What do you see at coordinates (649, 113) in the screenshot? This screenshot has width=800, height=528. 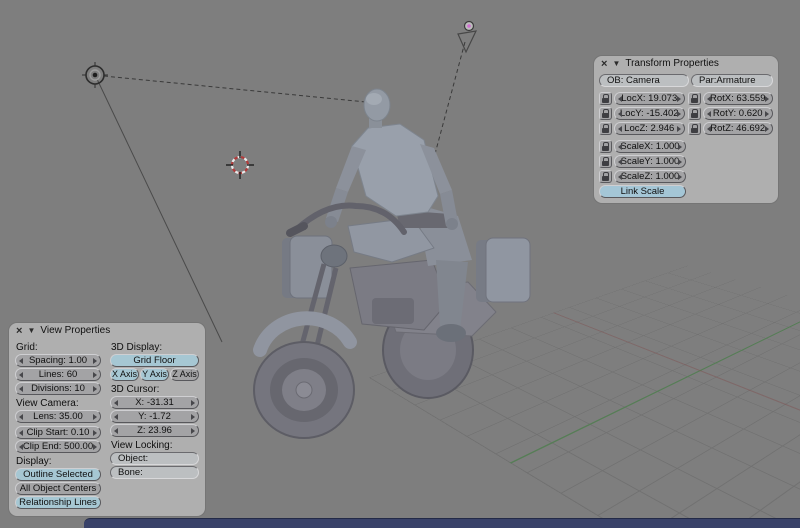 I see `locy-field: LocY: -15.402` at bounding box center [649, 113].